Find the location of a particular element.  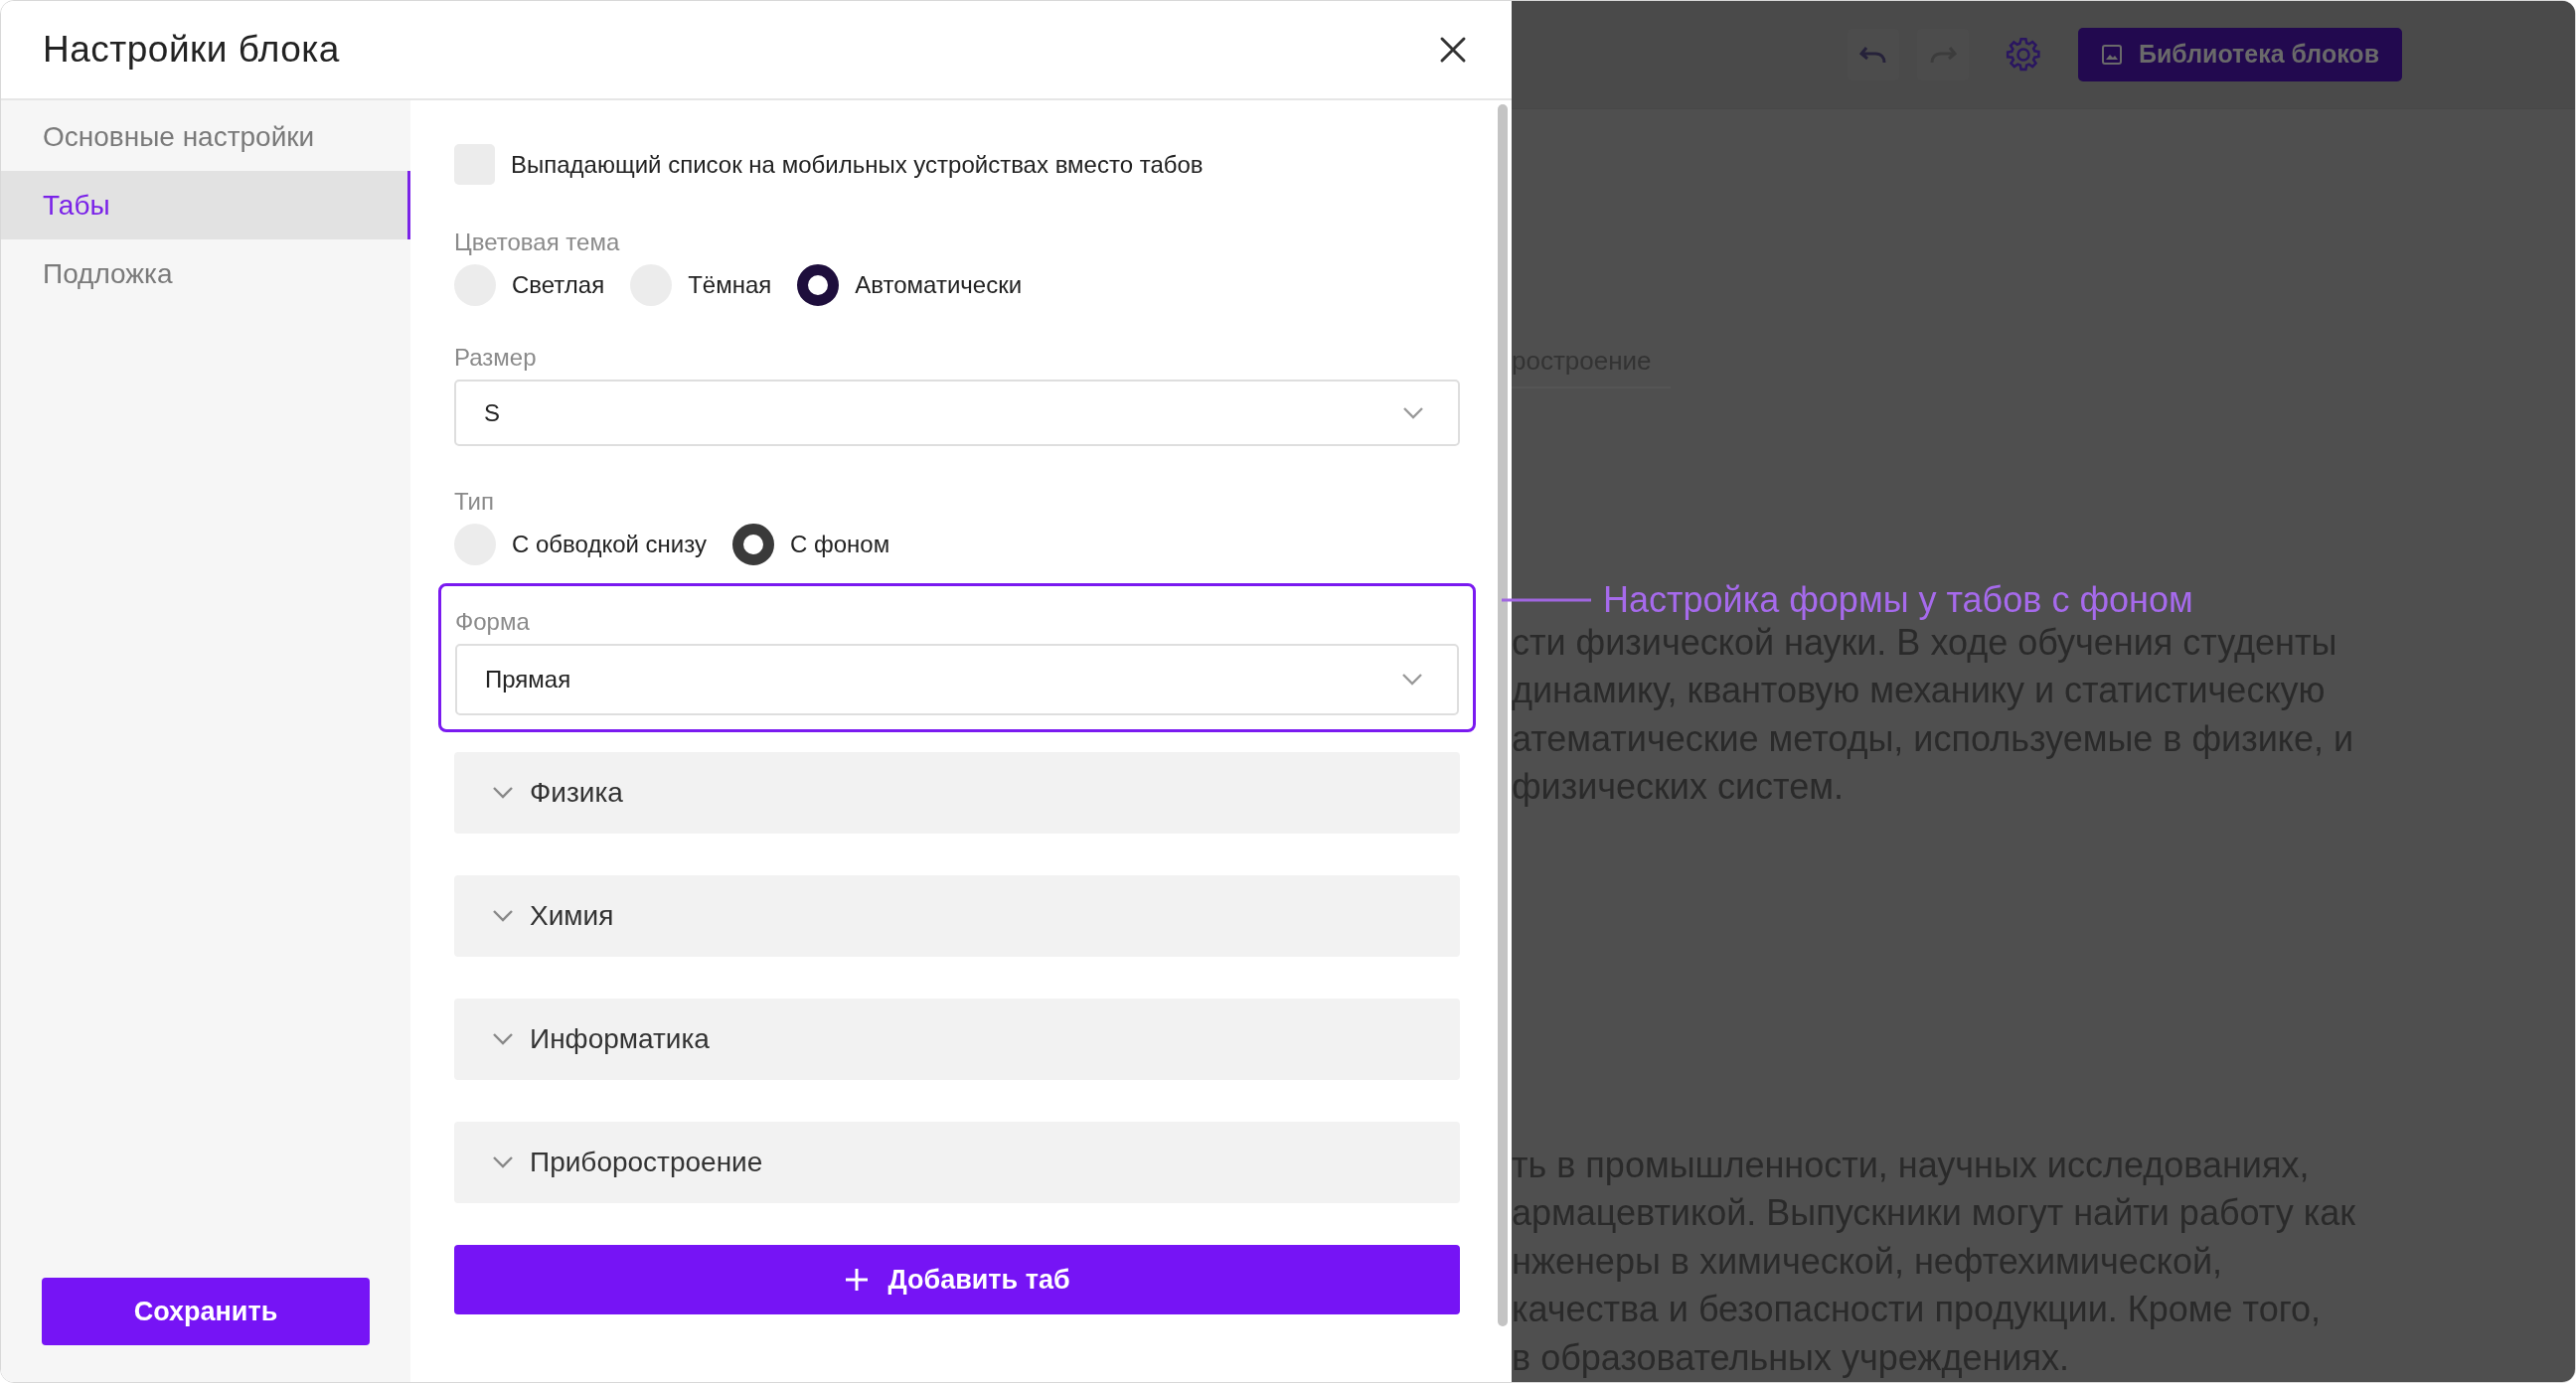

checkbox-label: Выпадающий список на мобильных устройствах вместо табов is located at coordinates (857, 164).